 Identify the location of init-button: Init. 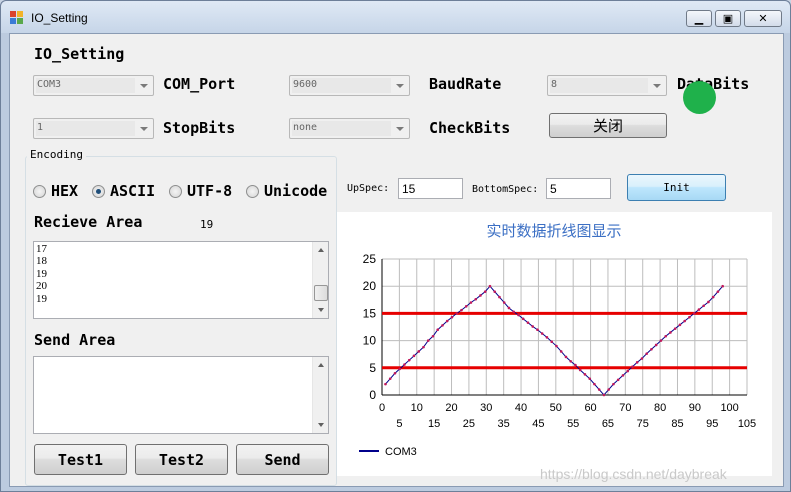
(676, 187).